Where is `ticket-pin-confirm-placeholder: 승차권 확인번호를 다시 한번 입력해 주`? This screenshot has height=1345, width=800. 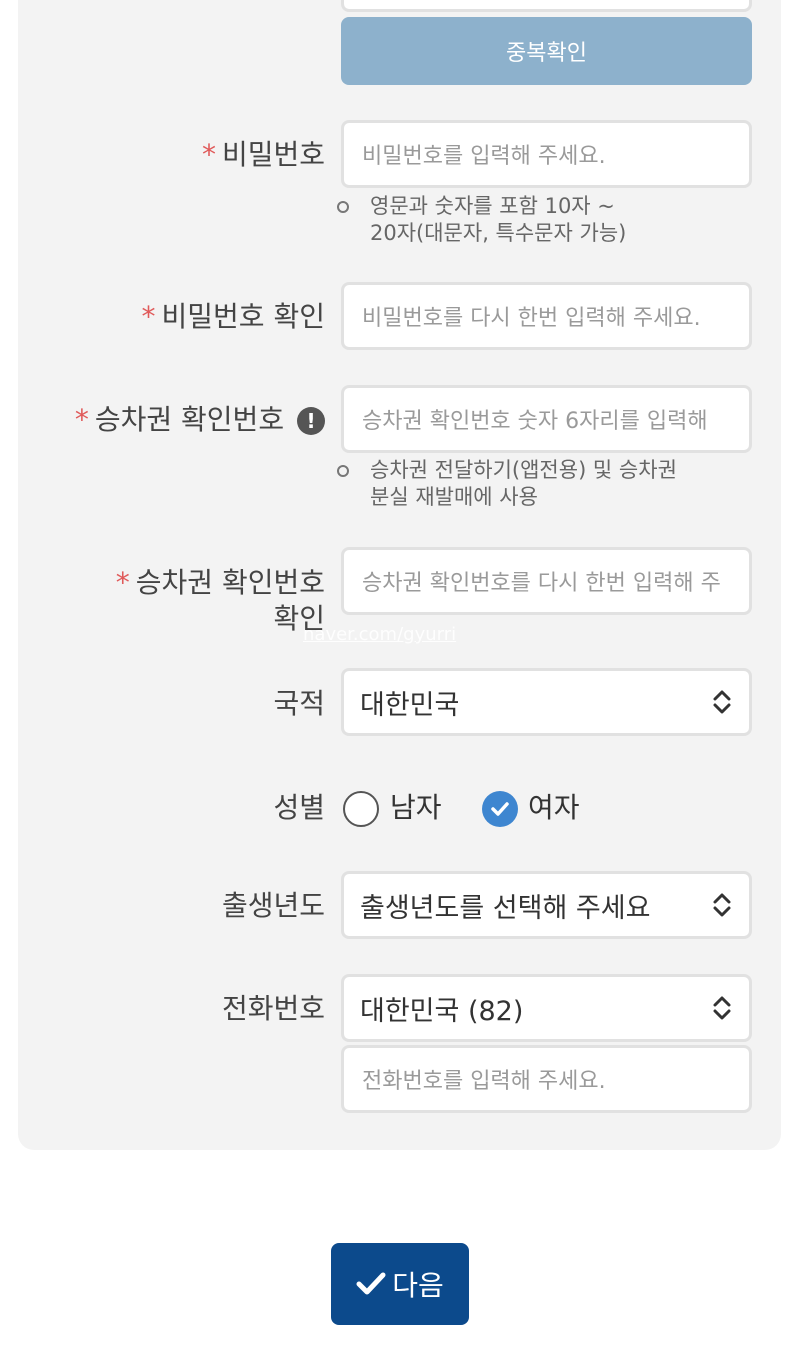 ticket-pin-confirm-placeholder: 승차권 확인번호를 다시 한번 입력해 주 is located at coordinates (541, 583).